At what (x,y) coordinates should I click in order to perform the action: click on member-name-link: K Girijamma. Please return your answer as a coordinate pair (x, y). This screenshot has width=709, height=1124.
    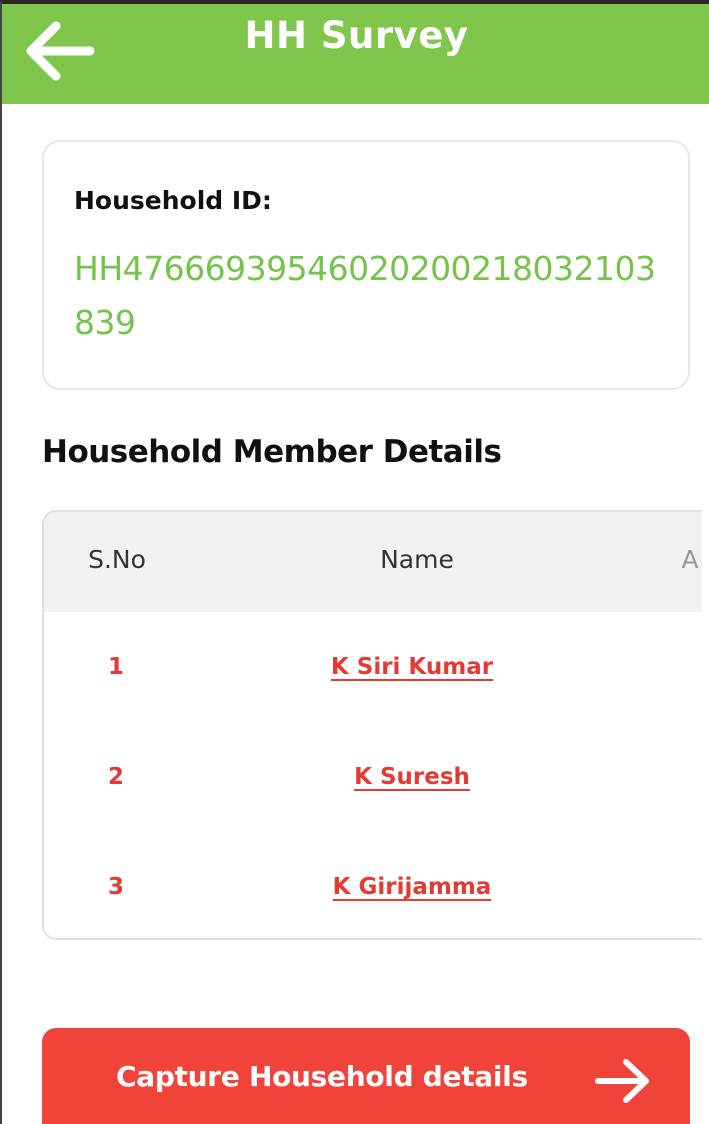
    Looking at the image, I should click on (412, 885).